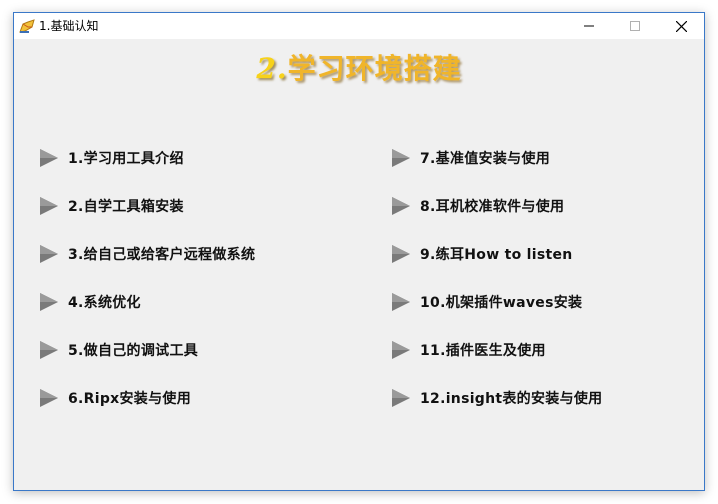 Image resolution: width=718 pixels, height=504 pixels. Describe the element at coordinates (485, 159) in the screenshot. I see `menu-item-label: 7.基准值安装与使用` at that location.